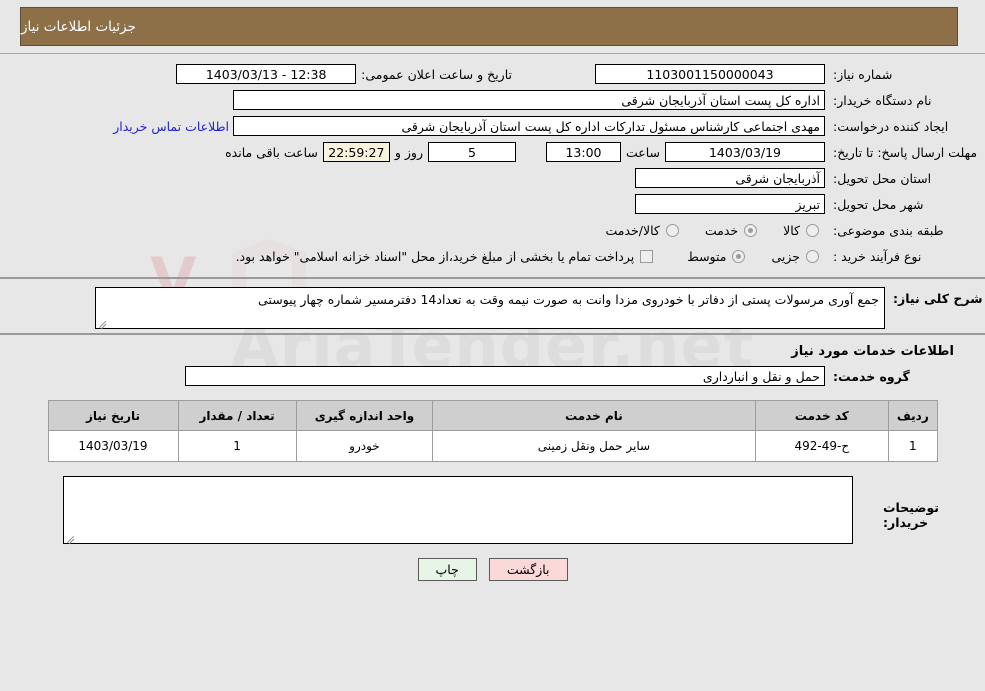  I want to click on col-code: کد خدمت, so click(822, 415).